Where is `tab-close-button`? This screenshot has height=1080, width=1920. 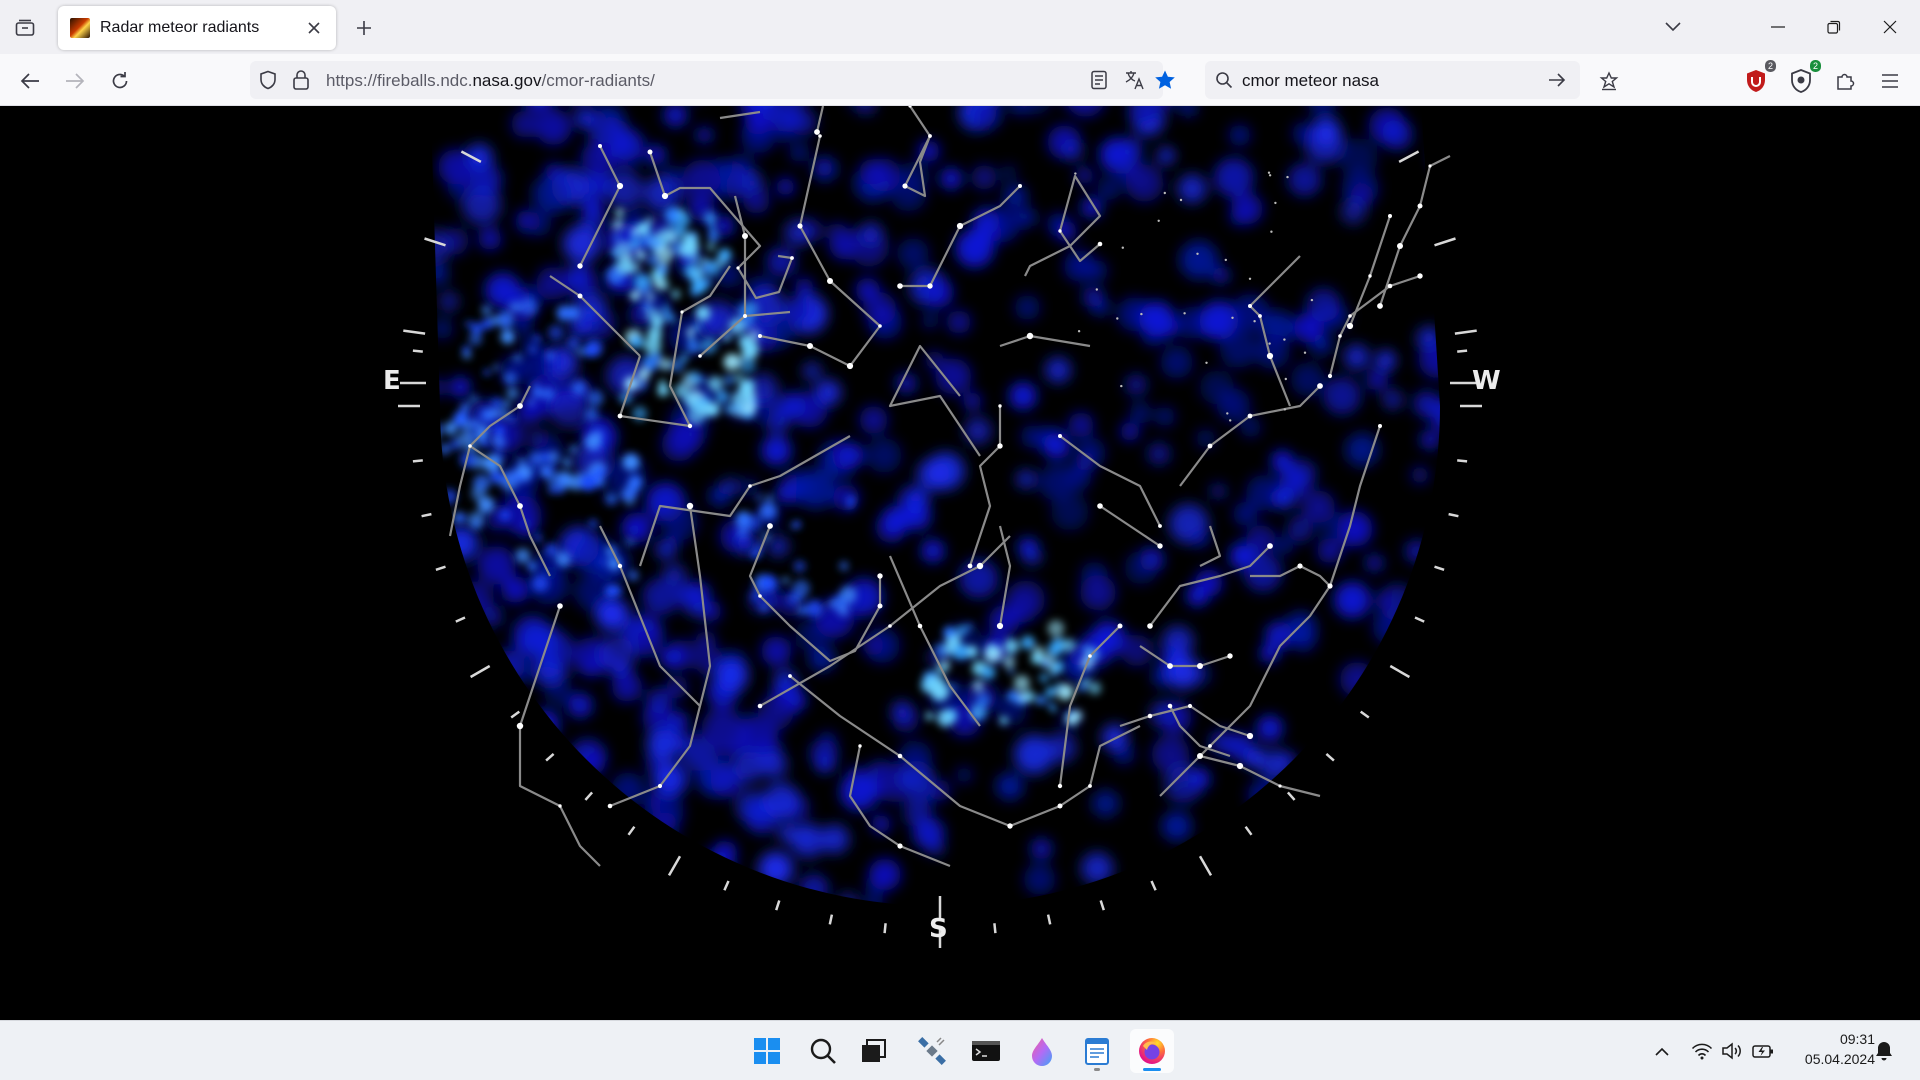 tab-close-button is located at coordinates (314, 28).